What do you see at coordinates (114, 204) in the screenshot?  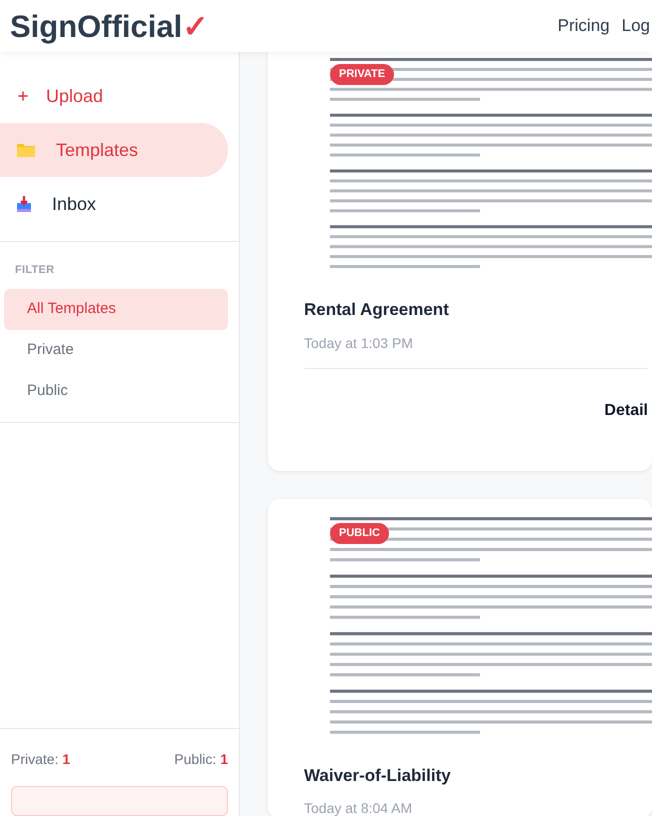 I see `sidebar-item: Inbox` at bounding box center [114, 204].